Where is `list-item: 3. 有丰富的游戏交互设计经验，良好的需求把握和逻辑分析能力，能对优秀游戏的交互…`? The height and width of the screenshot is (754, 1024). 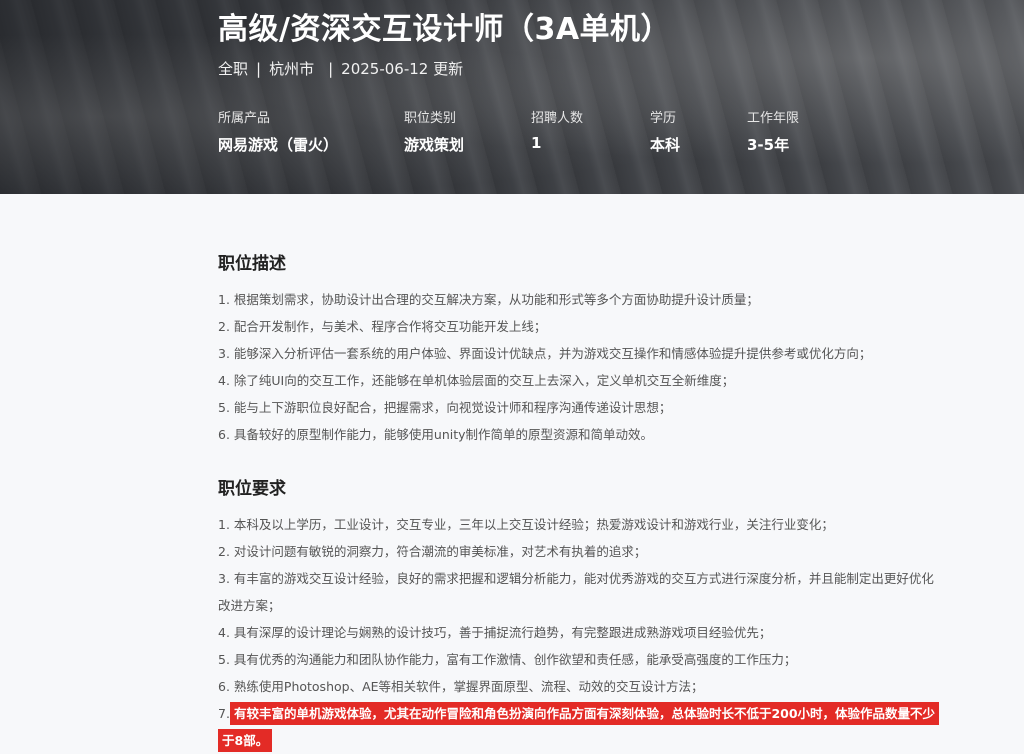
list-item: 3. 有丰富的游戏交互设计经验，良好的需求把握和逻辑分析能力，能对优秀游戏的交互… is located at coordinates (576, 592).